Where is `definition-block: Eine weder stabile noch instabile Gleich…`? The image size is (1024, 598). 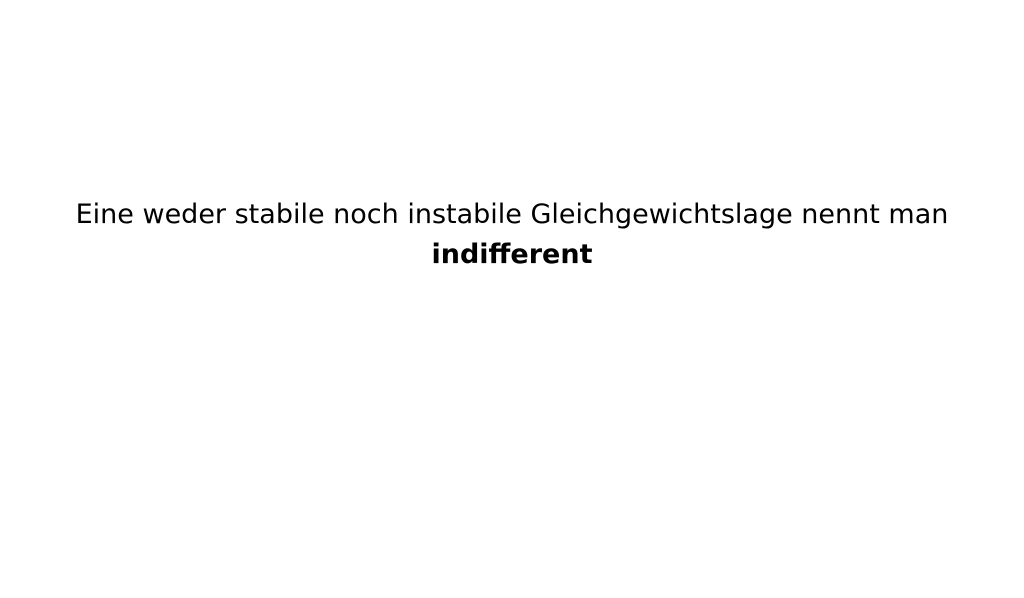
definition-block: Eine weder stabile noch instabile Gleich… is located at coordinates (512, 235).